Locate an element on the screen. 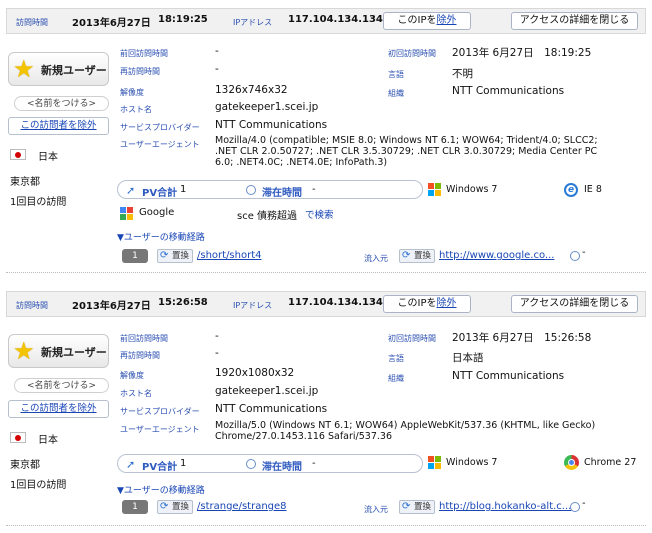 This screenshot has width=652, height=533. pv-summary-bar: ➚ PV合計 1 滞在時間 - is located at coordinates (270, 463).